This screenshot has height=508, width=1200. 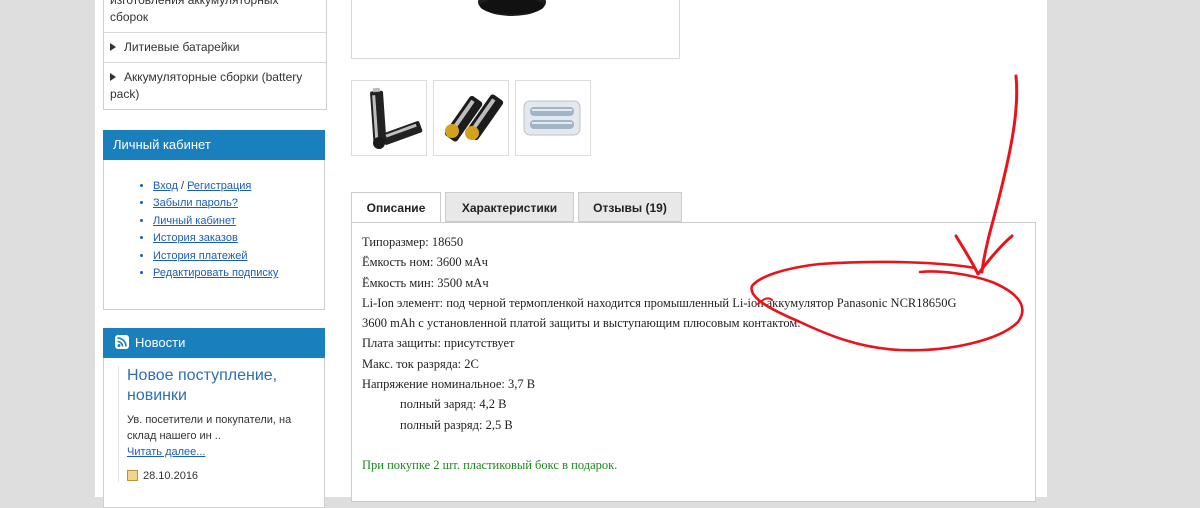 What do you see at coordinates (219, 186) in the screenshot?
I see `register-link: Регистрация` at bounding box center [219, 186].